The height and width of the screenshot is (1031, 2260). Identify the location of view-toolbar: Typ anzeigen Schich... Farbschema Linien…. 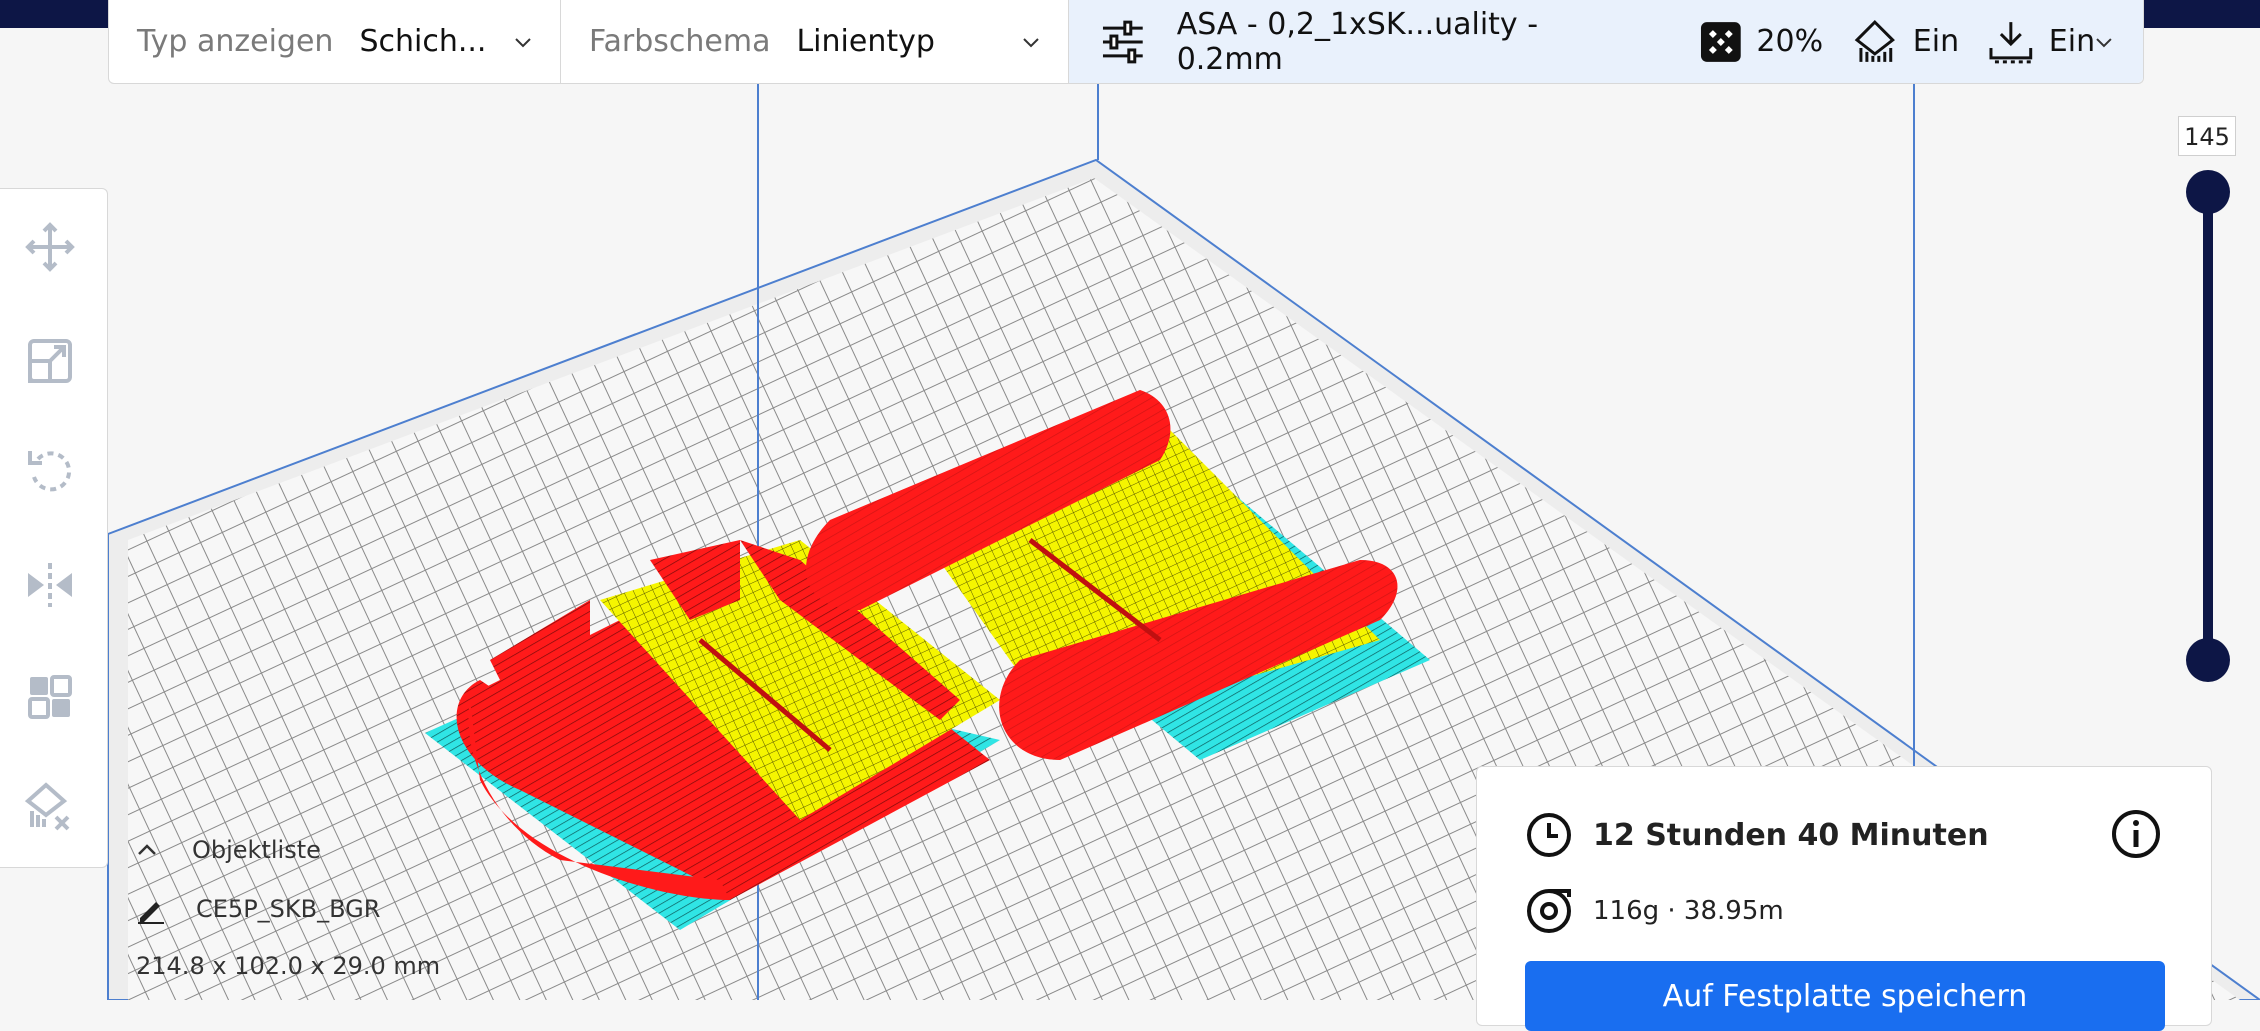
(1126, 42).